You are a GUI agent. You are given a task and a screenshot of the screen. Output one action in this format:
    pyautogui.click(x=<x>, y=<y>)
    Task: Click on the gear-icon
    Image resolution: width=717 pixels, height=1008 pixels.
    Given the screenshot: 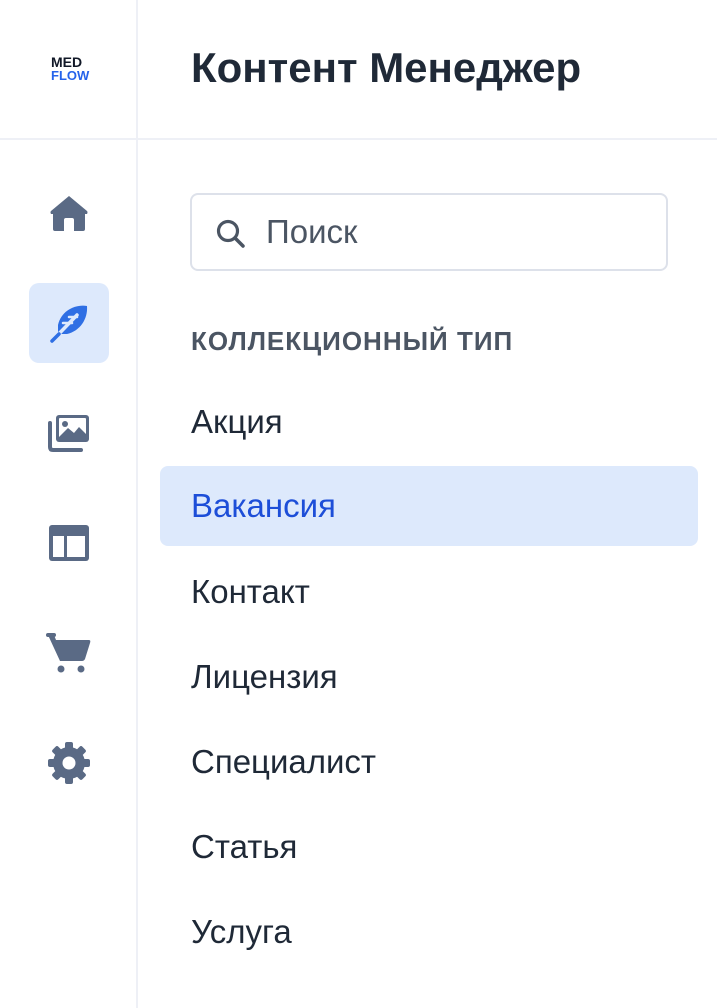 What is the action you would take?
    pyautogui.click(x=69, y=763)
    